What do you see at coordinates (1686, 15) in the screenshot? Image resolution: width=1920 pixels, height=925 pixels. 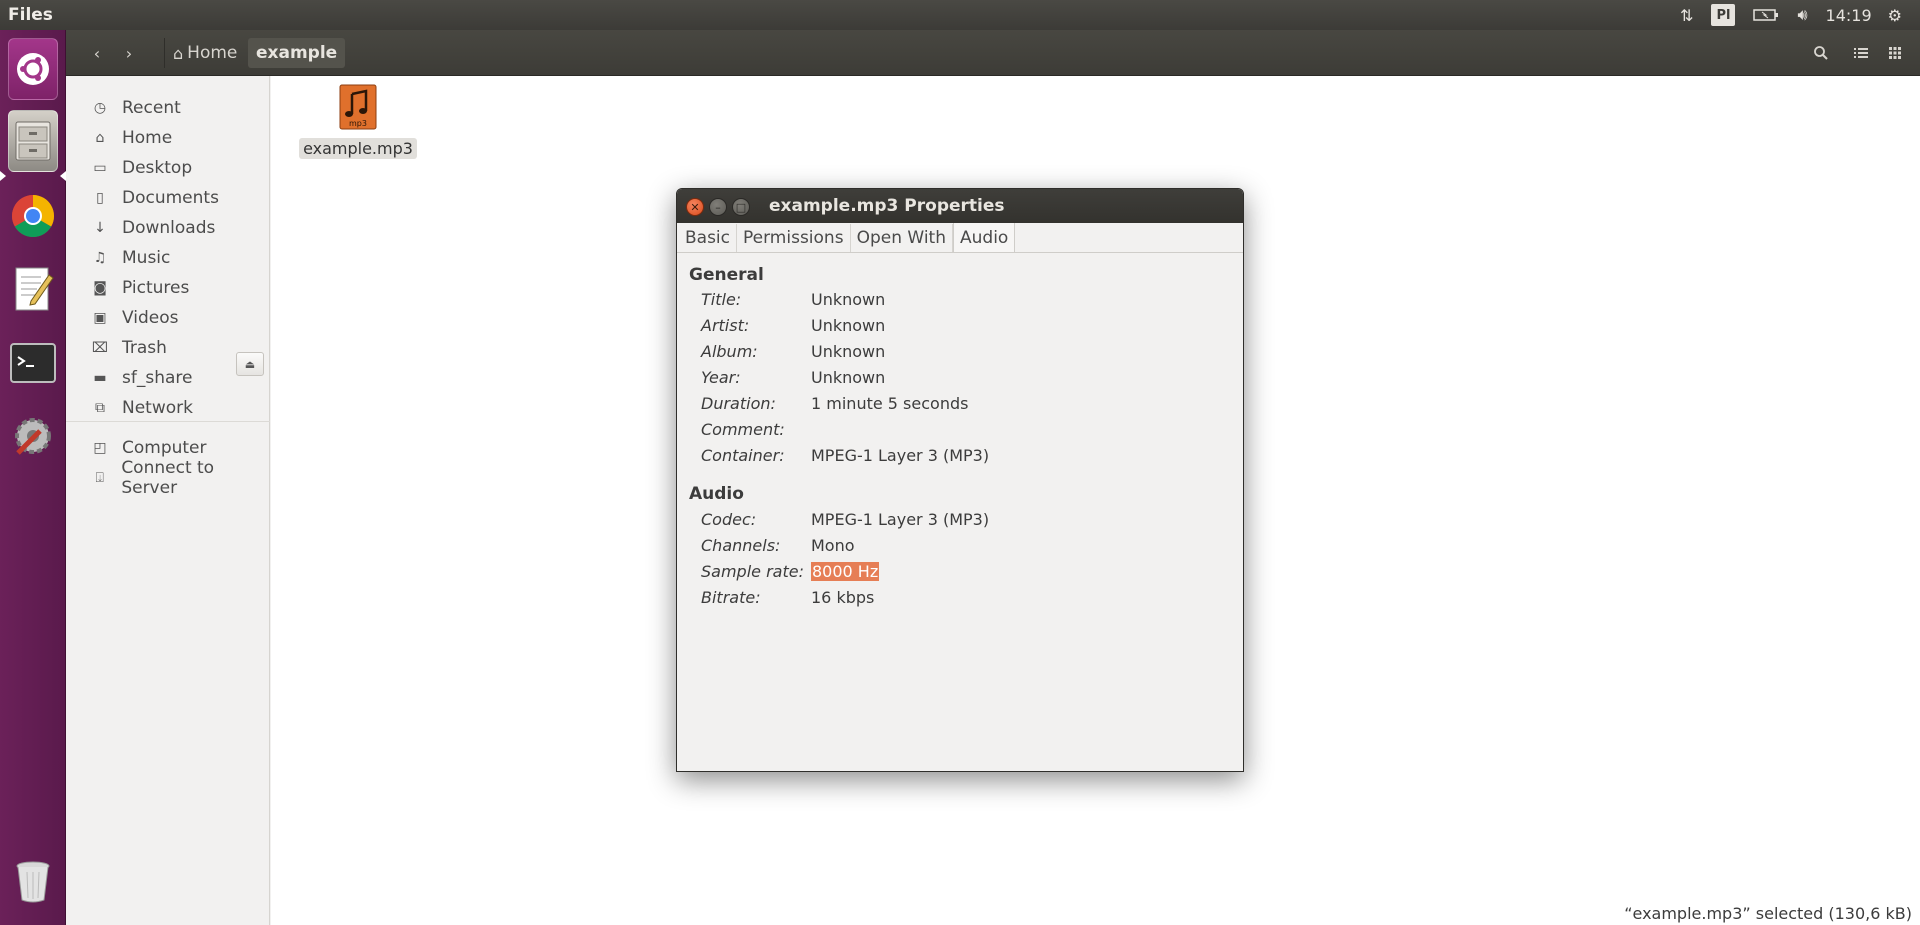 I see `network-transfer-icon: ⇅` at bounding box center [1686, 15].